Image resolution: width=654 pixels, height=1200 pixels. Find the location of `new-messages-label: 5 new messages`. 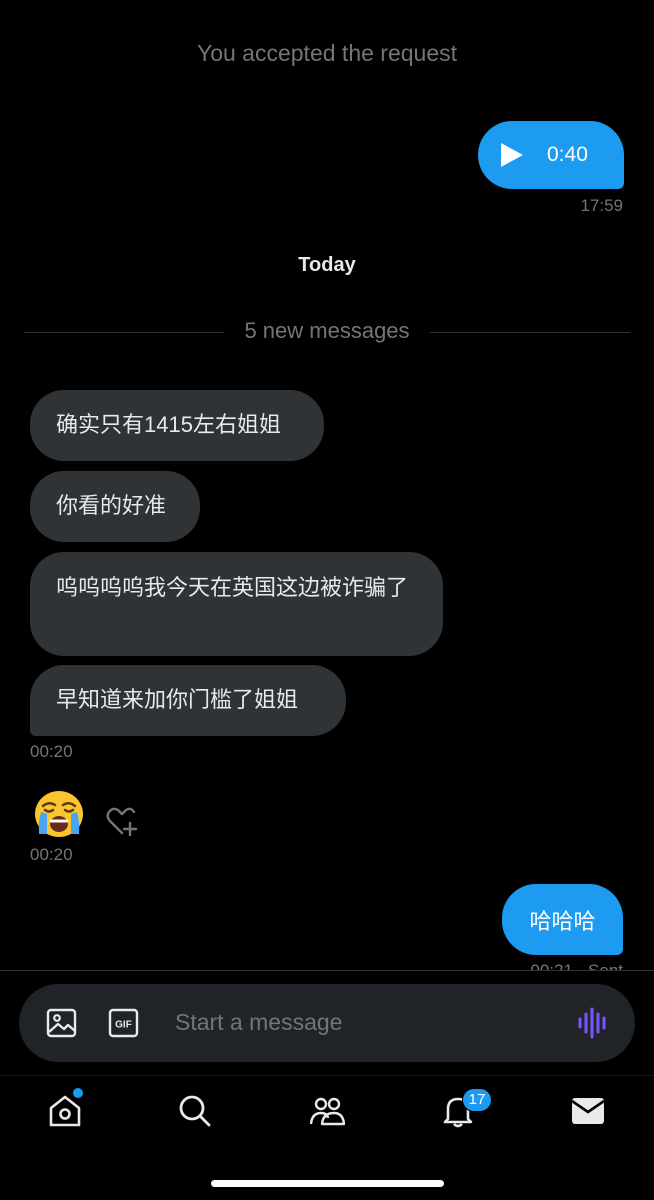

new-messages-label: 5 new messages is located at coordinates (327, 330).